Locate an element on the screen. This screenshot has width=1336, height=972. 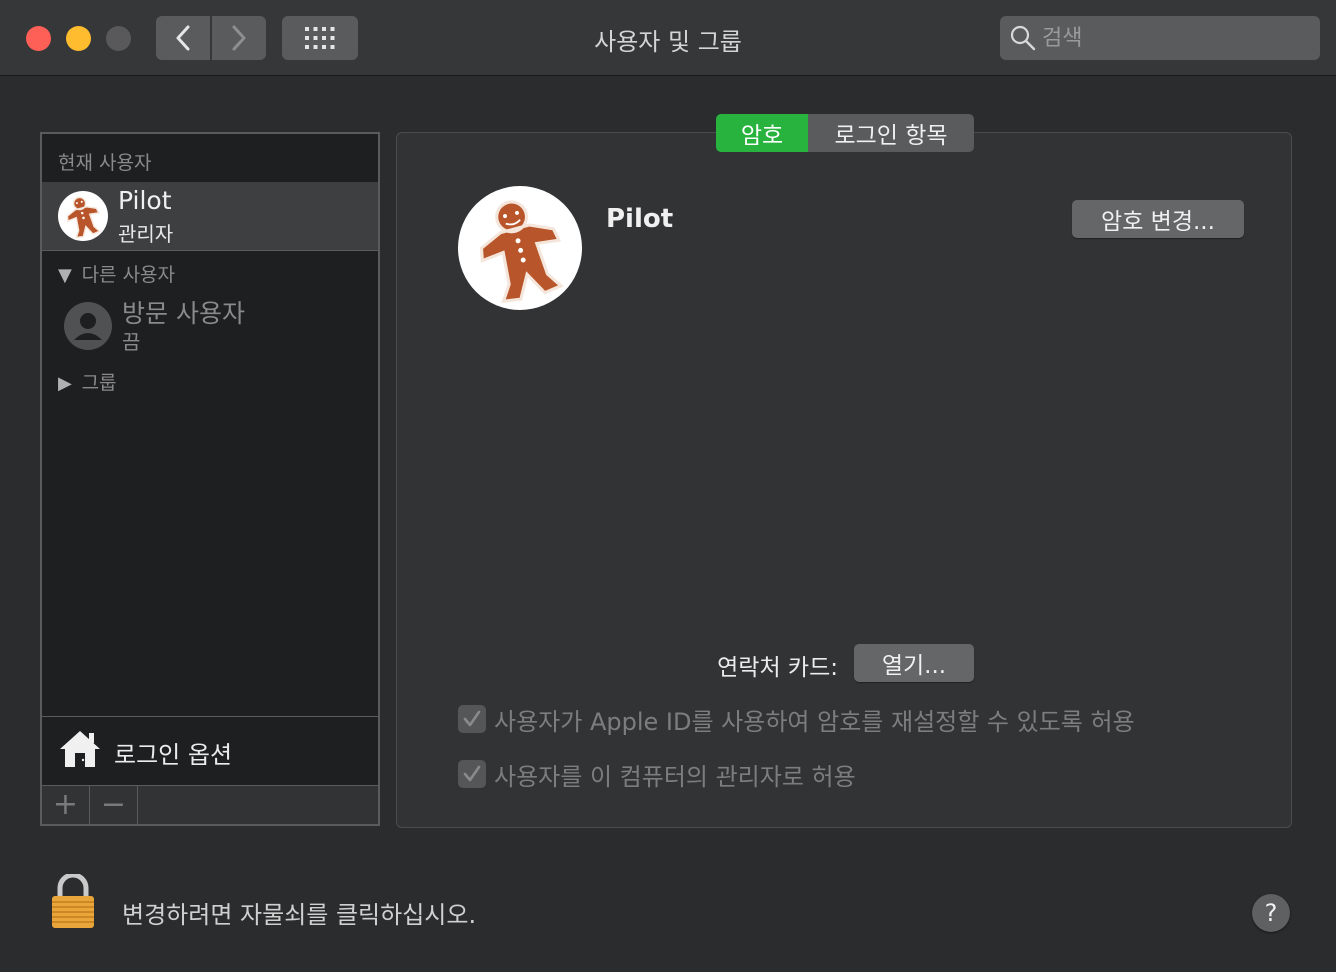
lock-message: 변경하려면 자물쇠를 클릭하십시오. is located at coordinates (299, 915).